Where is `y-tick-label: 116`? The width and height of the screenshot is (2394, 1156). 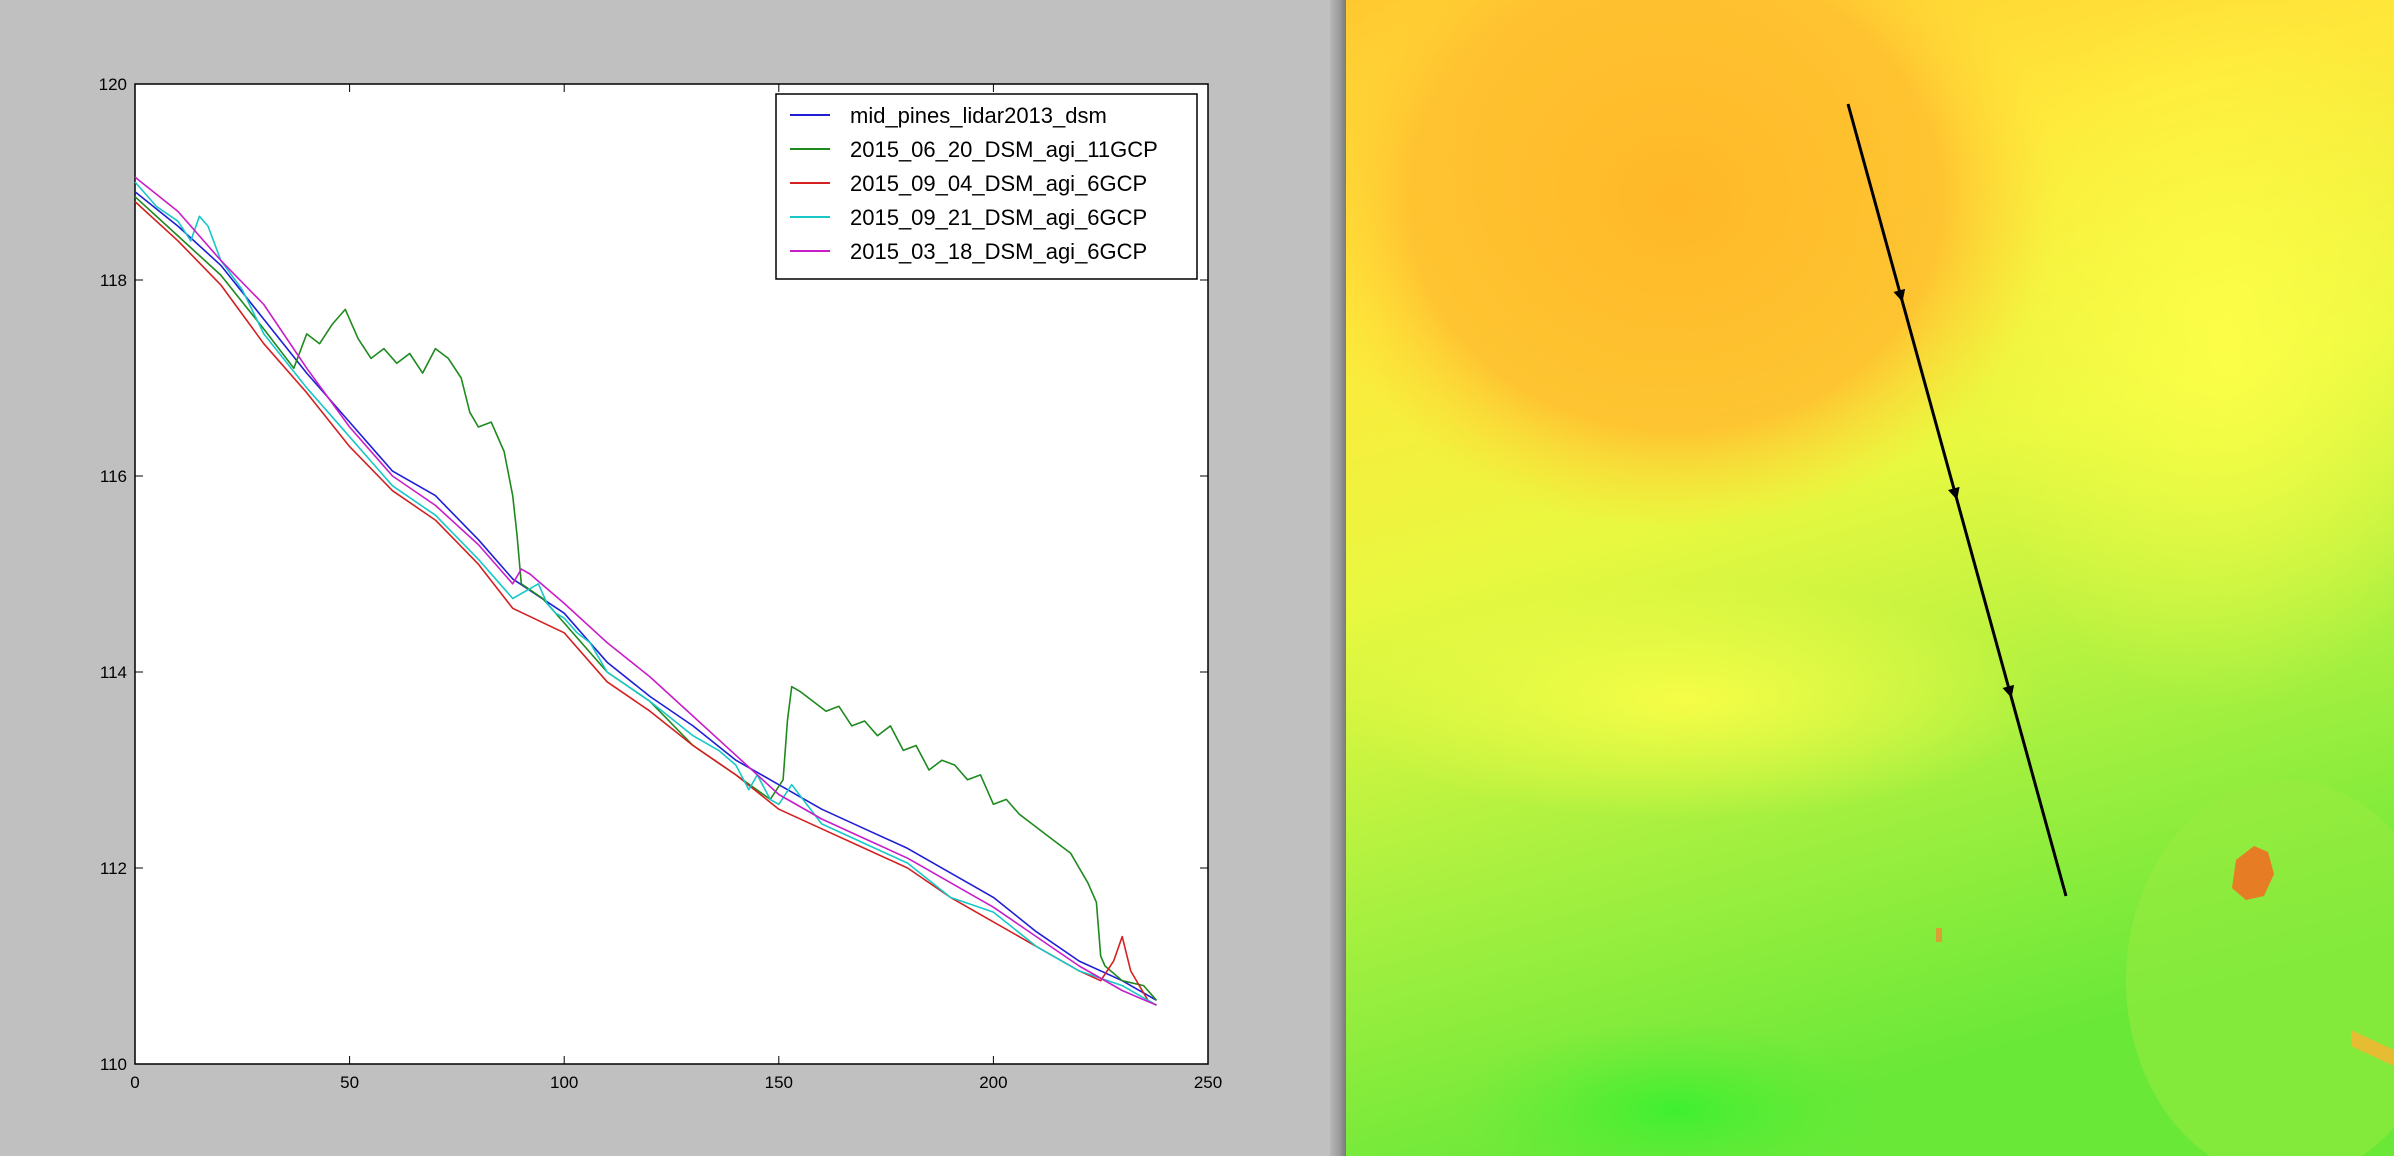
y-tick-label: 116 is located at coordinates (113, 476).